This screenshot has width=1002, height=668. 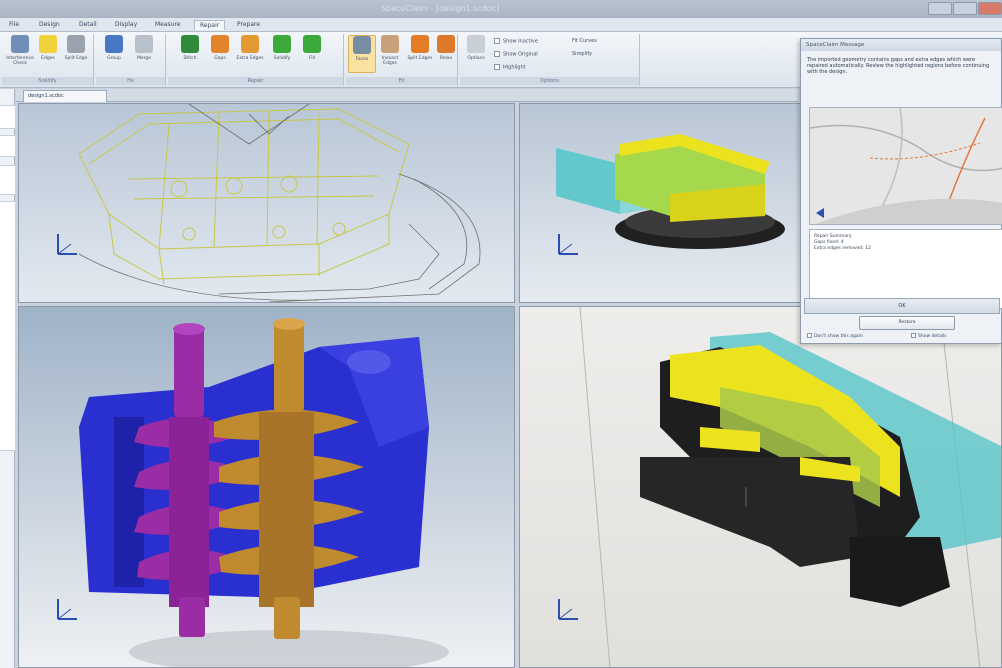 What do you see at coordinates (520, 54) in the screenshot?
I see `checkbox-label: Show Original` at bounding box center [520, 54].